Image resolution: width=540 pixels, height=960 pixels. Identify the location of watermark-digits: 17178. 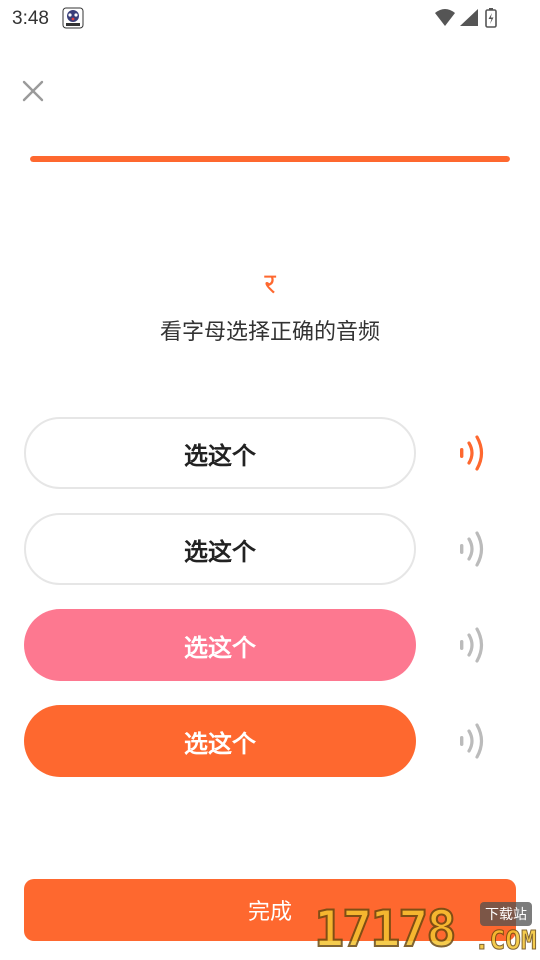
(385, 929).